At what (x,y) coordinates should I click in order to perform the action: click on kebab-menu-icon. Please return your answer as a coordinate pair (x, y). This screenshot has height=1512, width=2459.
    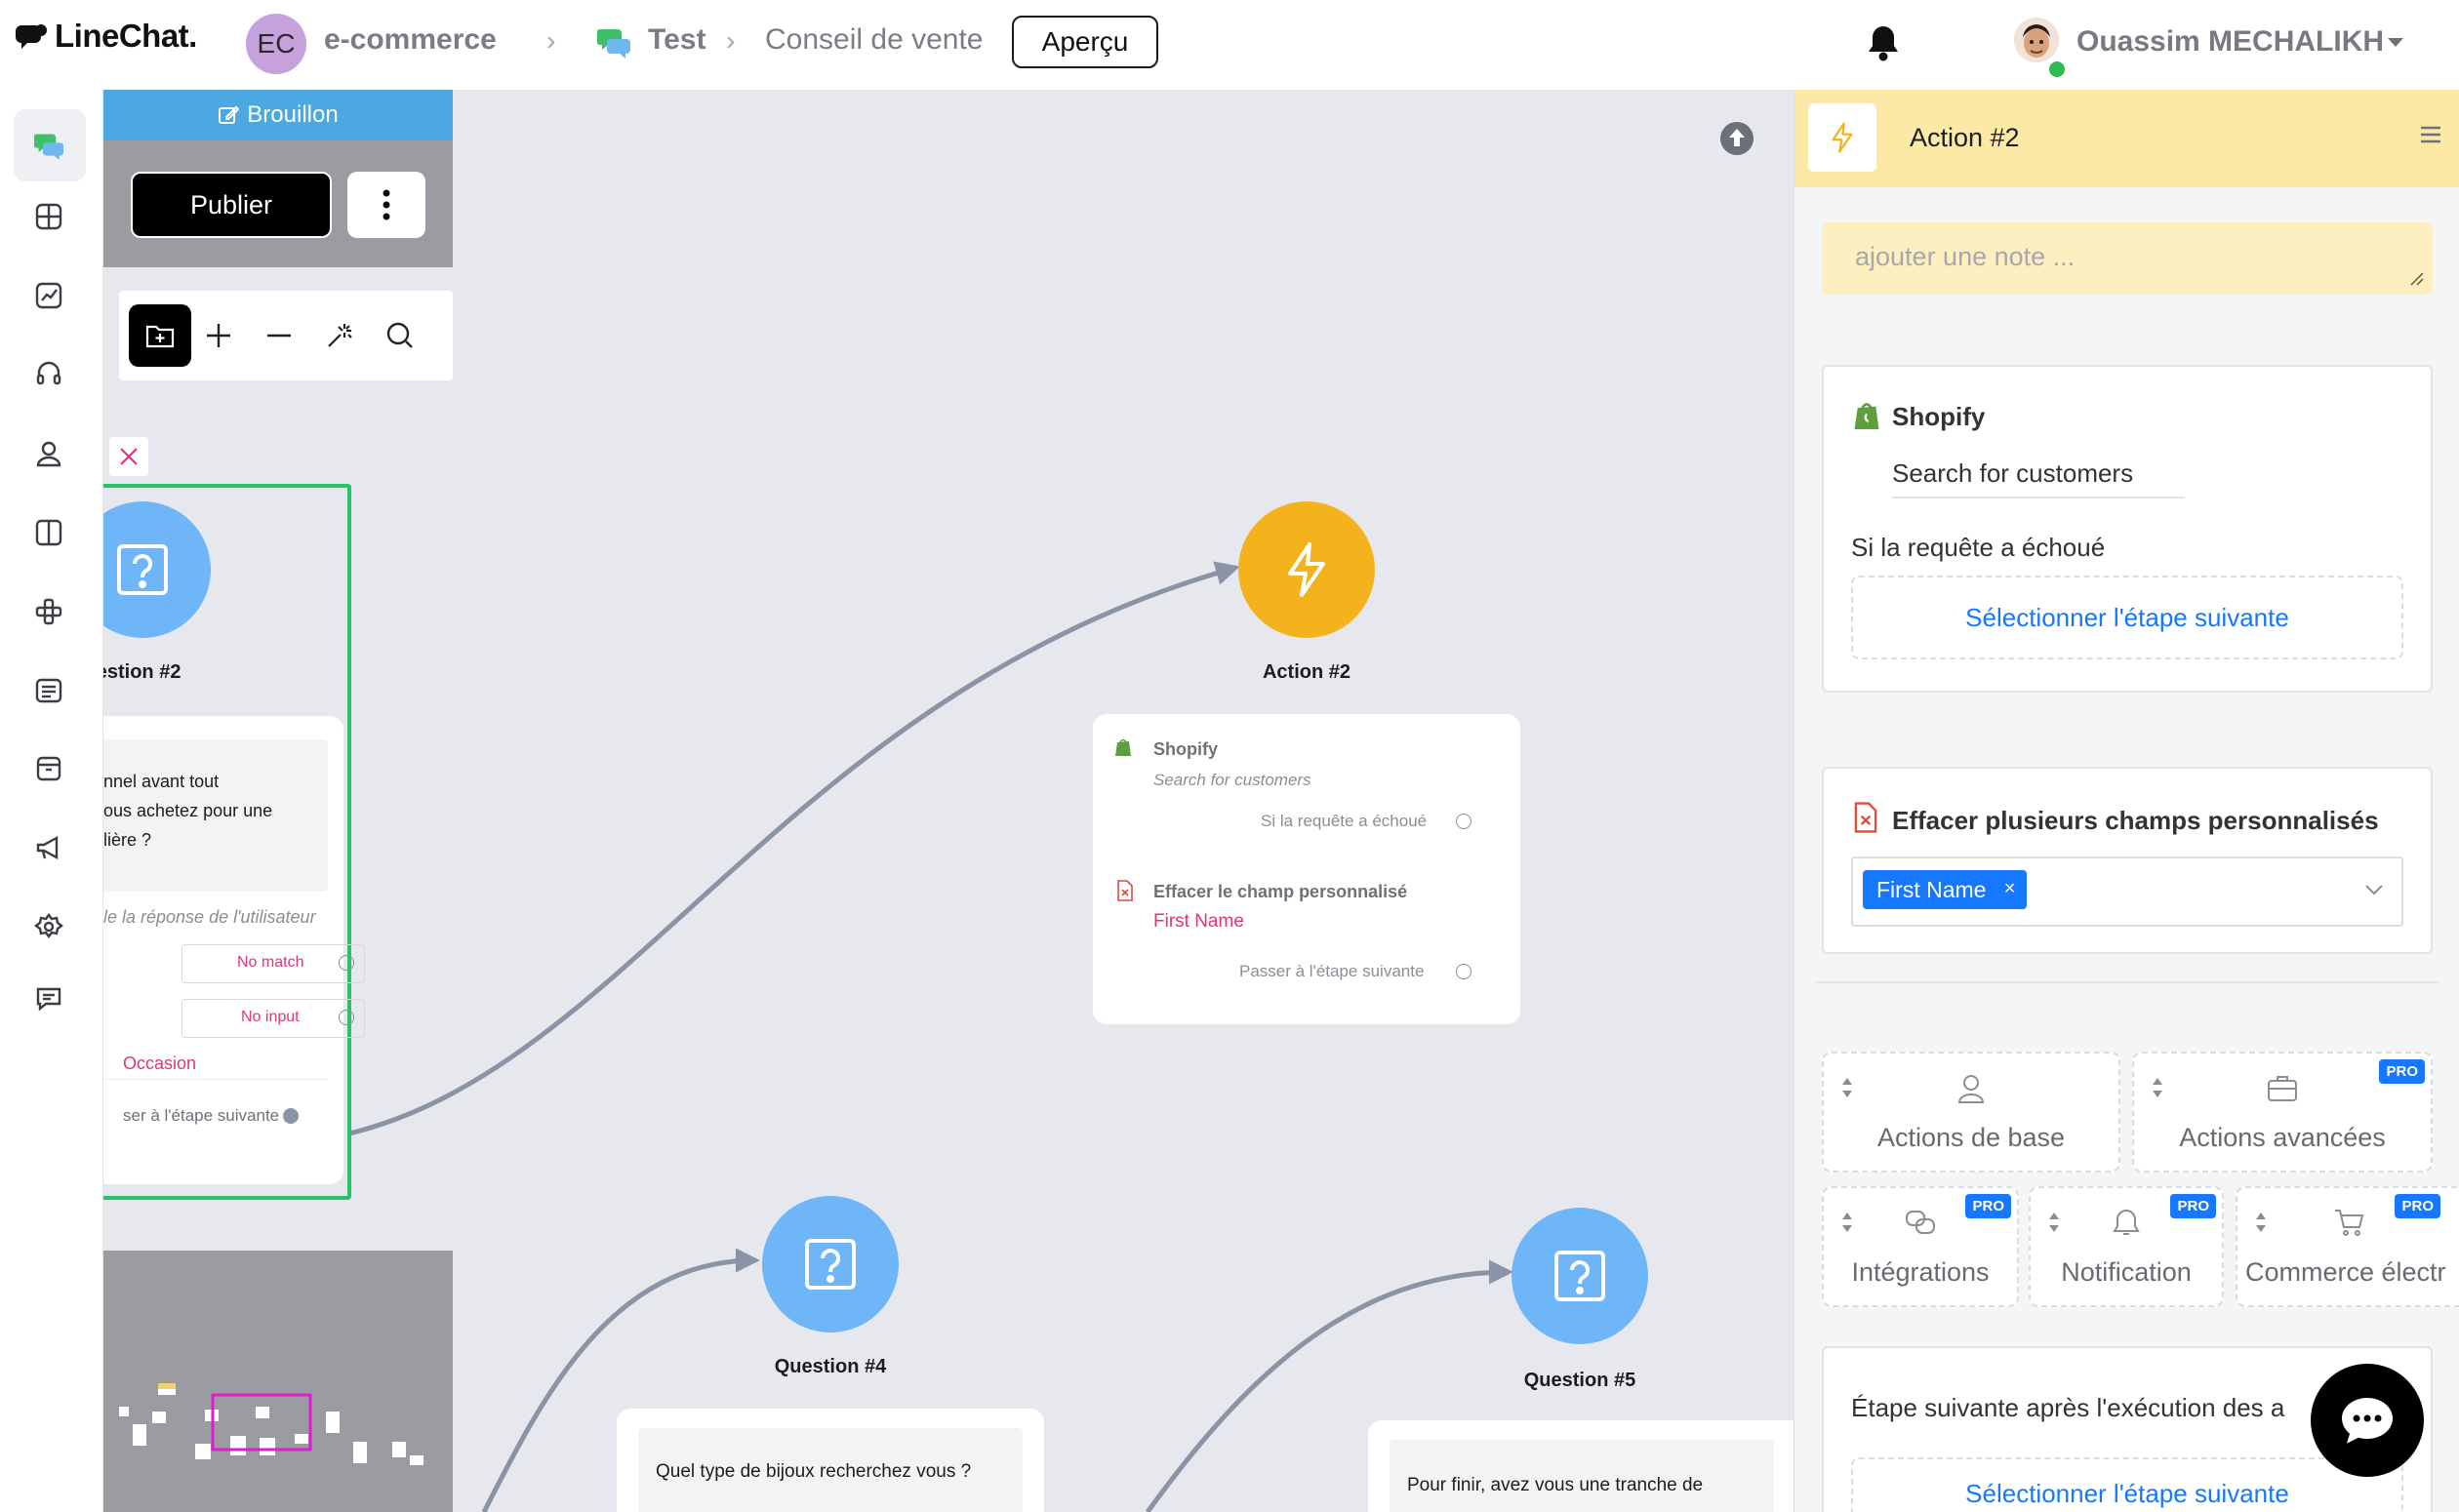
    Looking at the image, I should click on (386, 204).